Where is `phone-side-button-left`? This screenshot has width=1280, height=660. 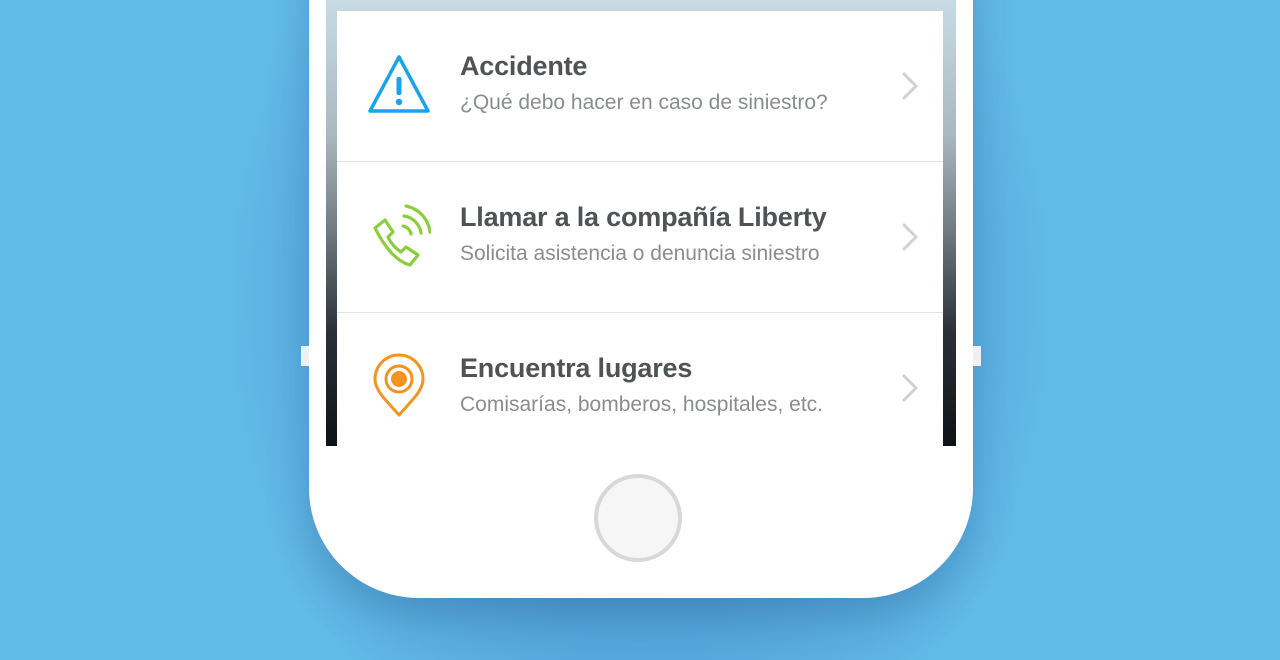
phone-side-button-left is located at coordinates (305, 356).